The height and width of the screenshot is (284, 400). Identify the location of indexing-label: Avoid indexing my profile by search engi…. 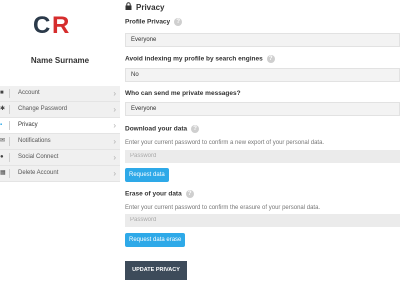
(200, 59).